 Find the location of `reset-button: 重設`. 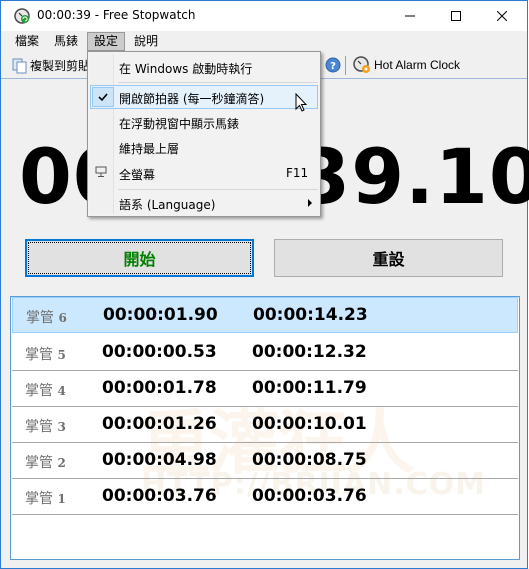

reset-button: 重設 is located at coordinates (388, 258).